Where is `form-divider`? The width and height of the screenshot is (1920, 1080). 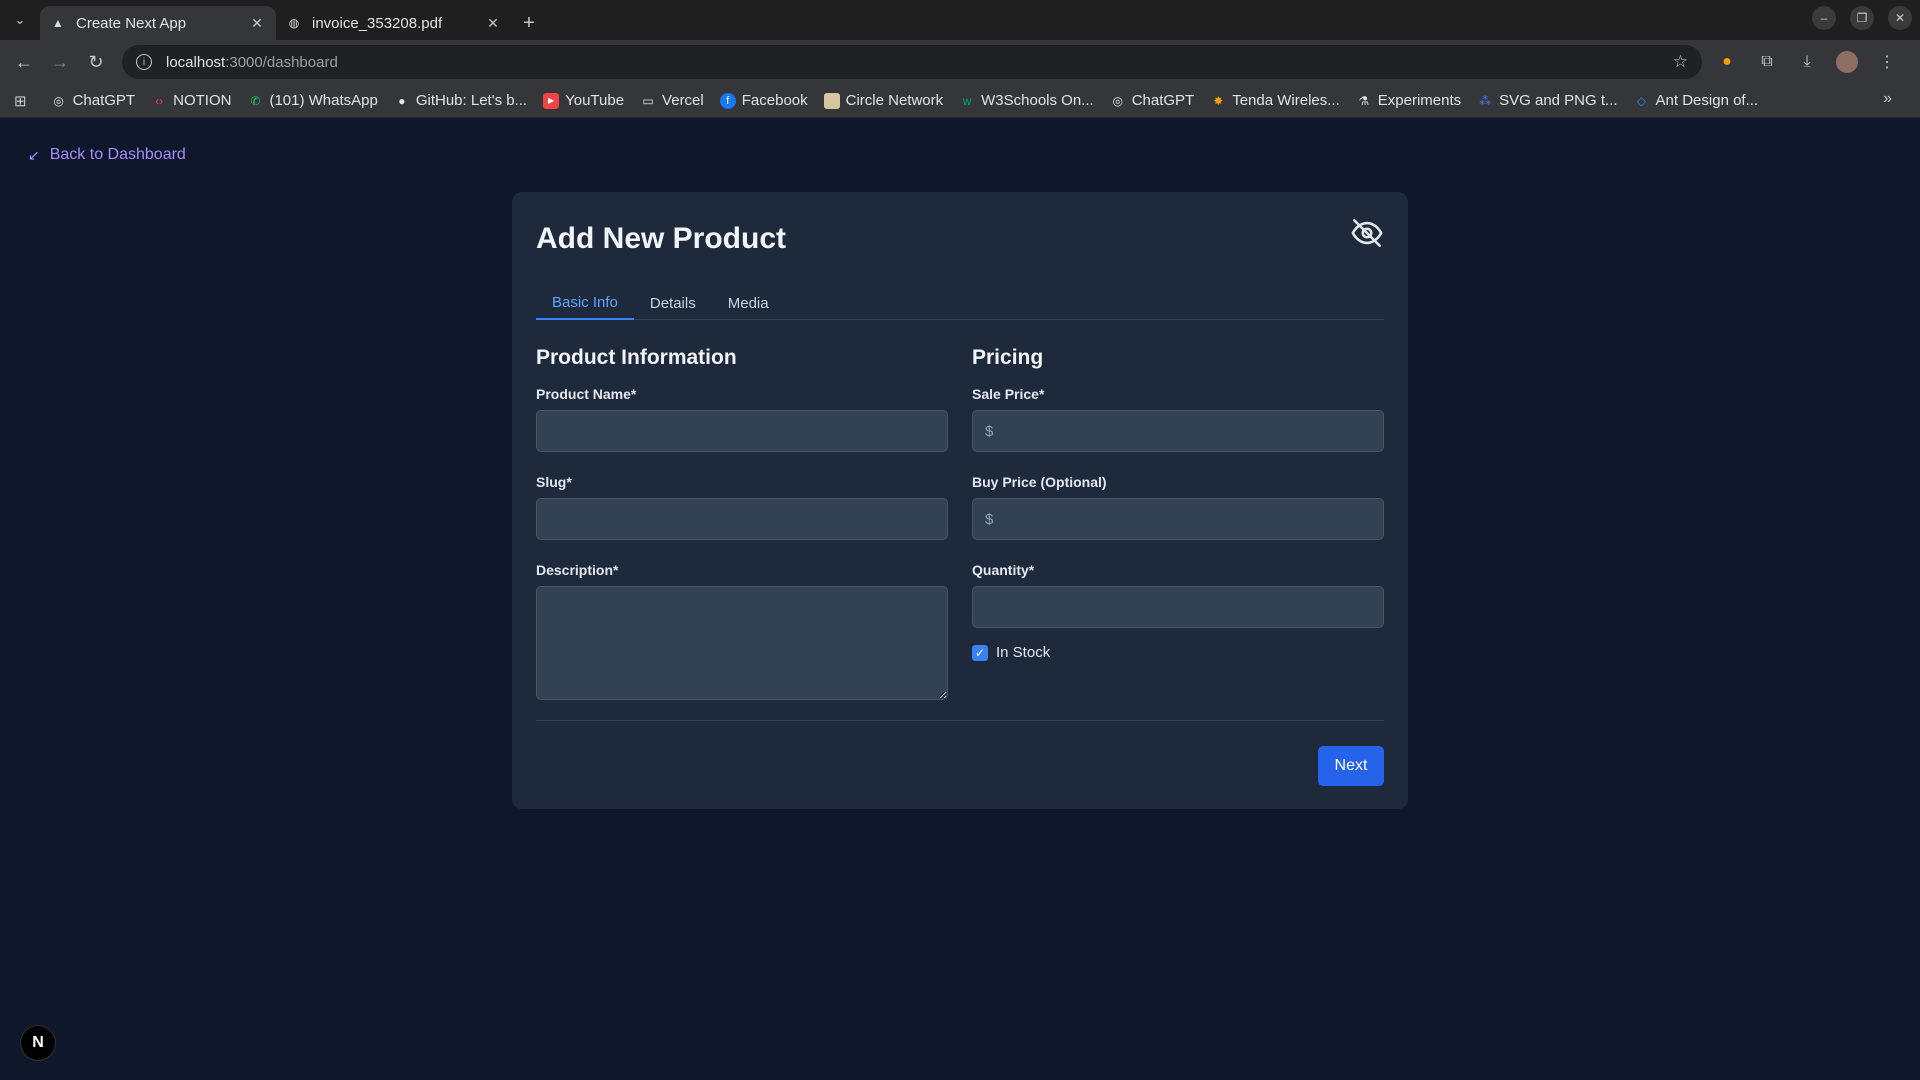 form-divider is located at coordinates (960, 720).